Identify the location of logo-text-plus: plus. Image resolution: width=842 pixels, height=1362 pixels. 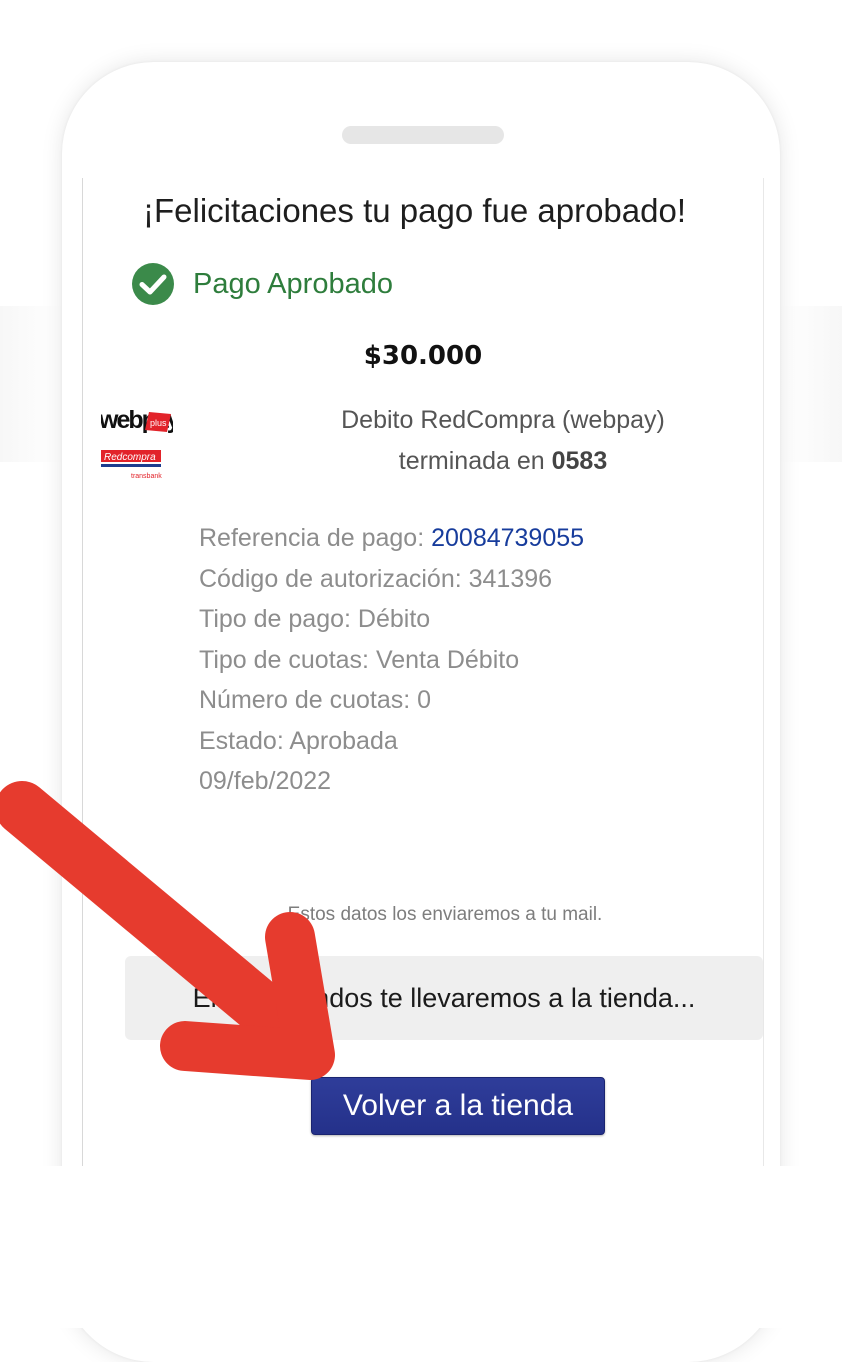
(158, 423).